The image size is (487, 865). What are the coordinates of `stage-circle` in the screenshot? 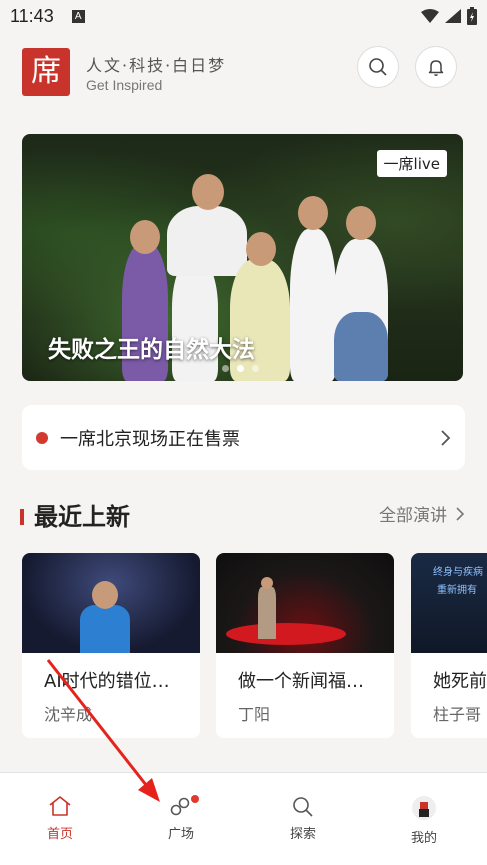 It's located at (286, 634).